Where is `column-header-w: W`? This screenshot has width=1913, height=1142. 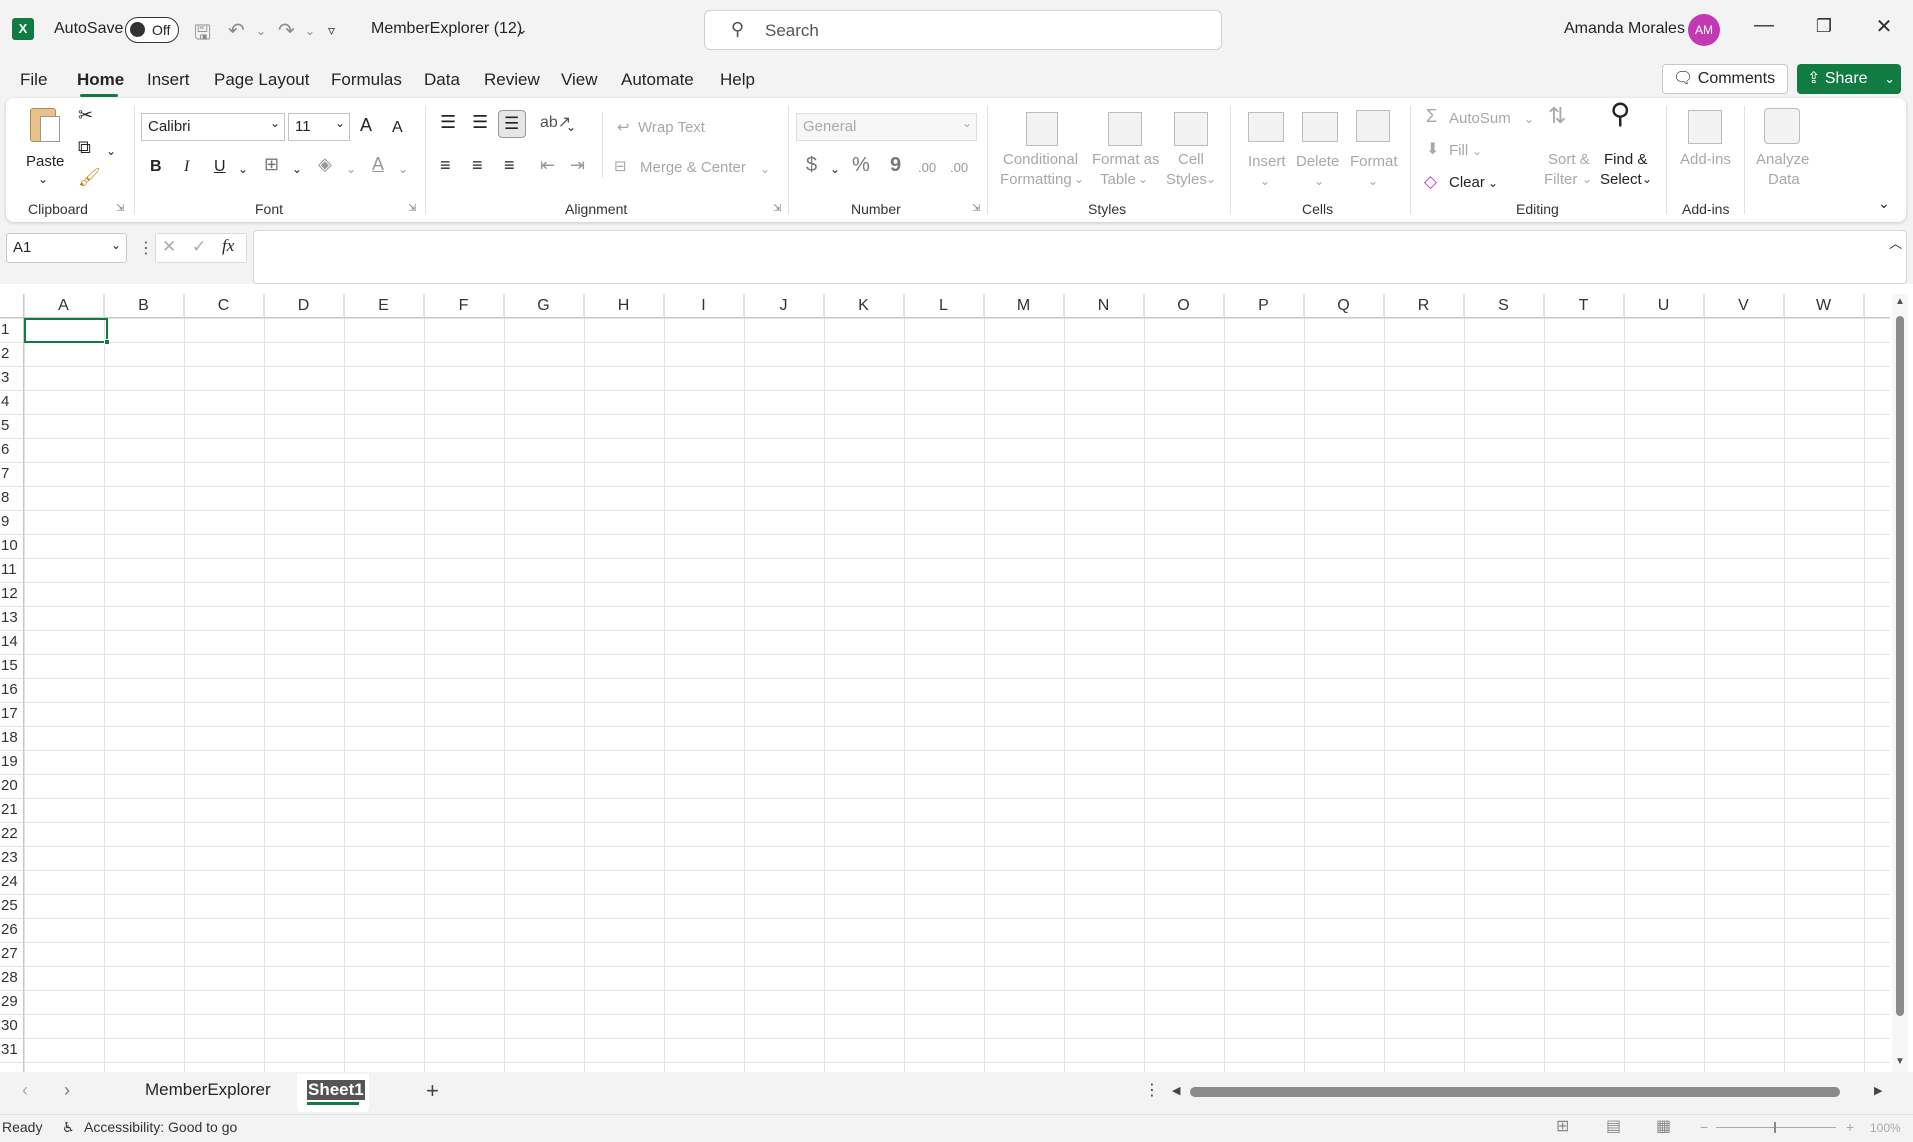
column-header-w: W is located at coordinates (1824, 306).